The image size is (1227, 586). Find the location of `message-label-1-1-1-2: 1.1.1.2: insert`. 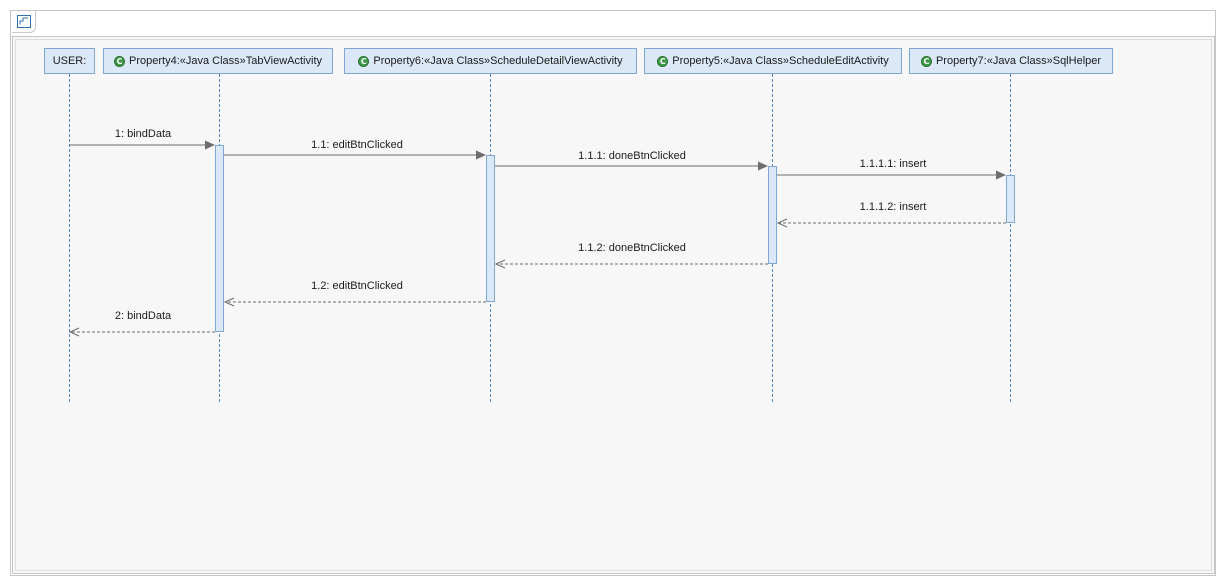

message-label-1-1-1-2: 1.1.1.2: insert is located at coordinates (893, 207).